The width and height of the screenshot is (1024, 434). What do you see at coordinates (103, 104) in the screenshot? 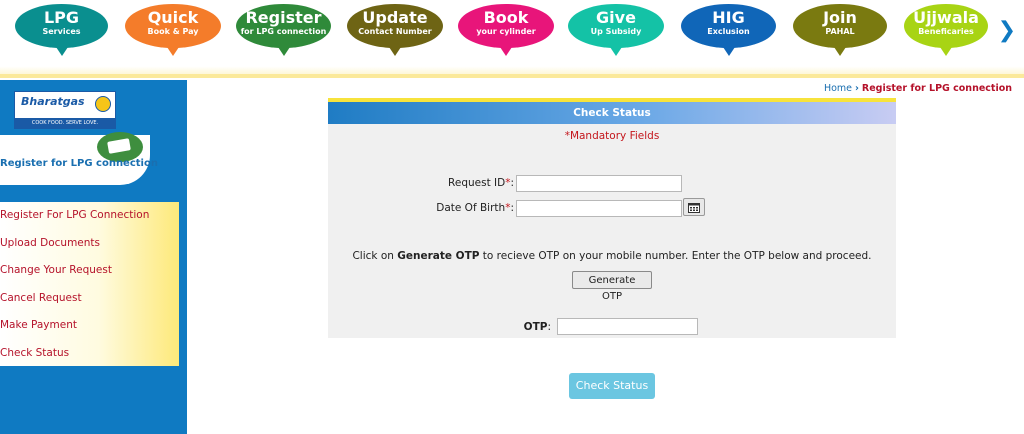
I see `logo-mark-icon` at bounding box center [103, 104].